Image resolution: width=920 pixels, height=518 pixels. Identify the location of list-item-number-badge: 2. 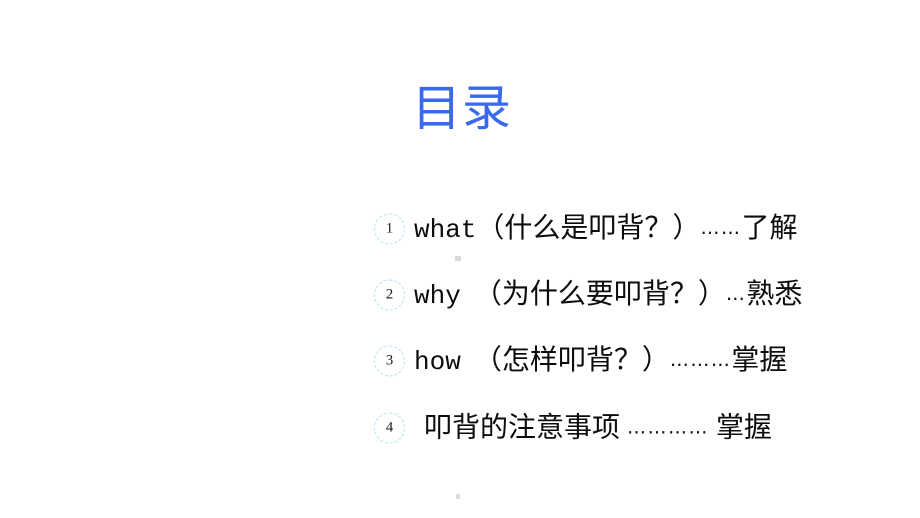
(389, 295).